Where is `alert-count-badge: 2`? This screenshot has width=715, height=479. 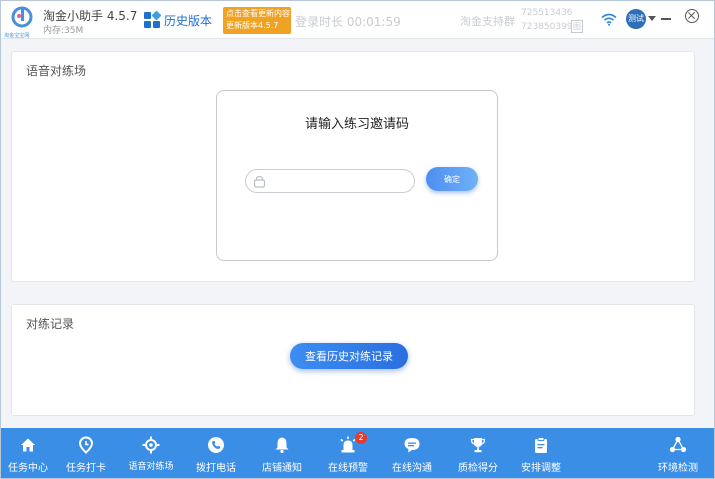
alert-count-badge: 2 is located at coordinates (361, 438).